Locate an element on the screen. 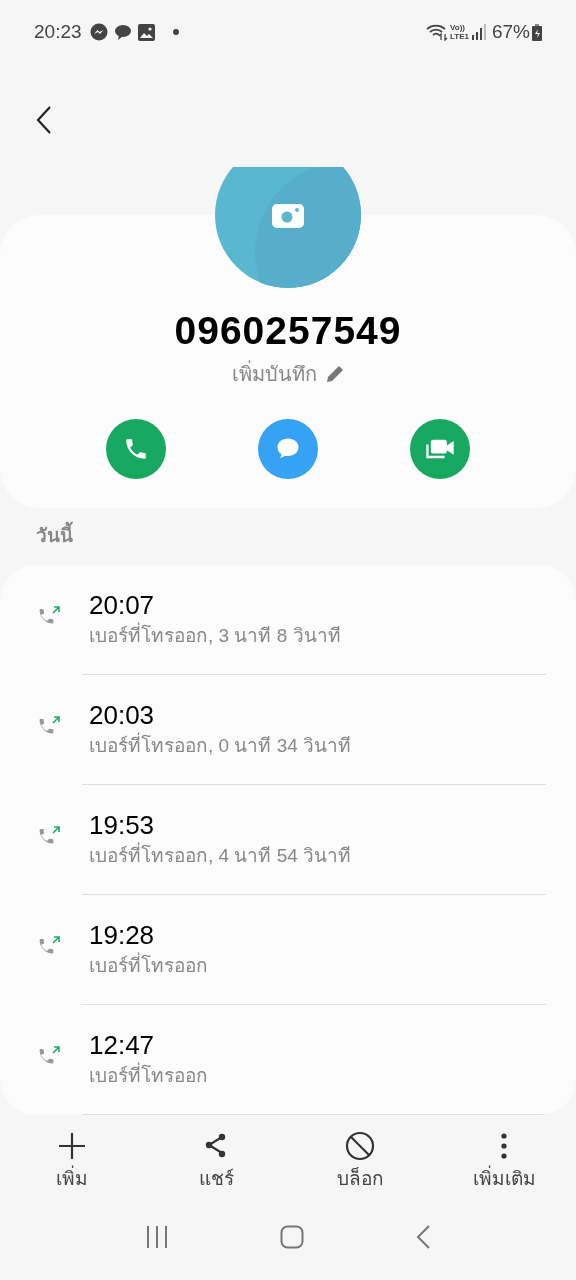 The width and height of the screenshot is (576, 1280). call-row: 19:28 เบอร์ที่โทรออก is located at coordinates (288, 950).